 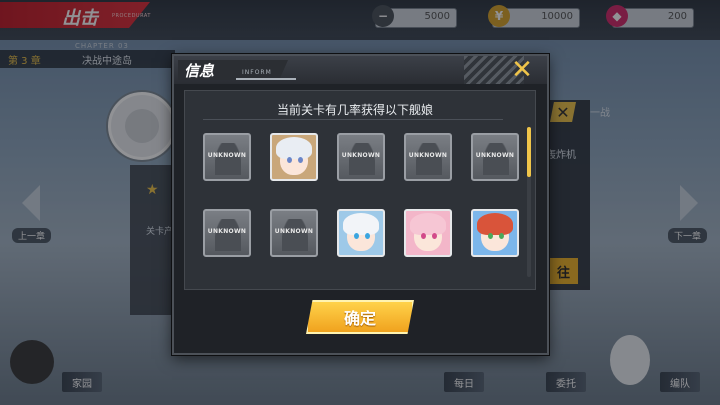 What do you see at coordinates (522, 70) in the screenshot?
I see `close-icon: ✕` at bounding box center [522, 70].